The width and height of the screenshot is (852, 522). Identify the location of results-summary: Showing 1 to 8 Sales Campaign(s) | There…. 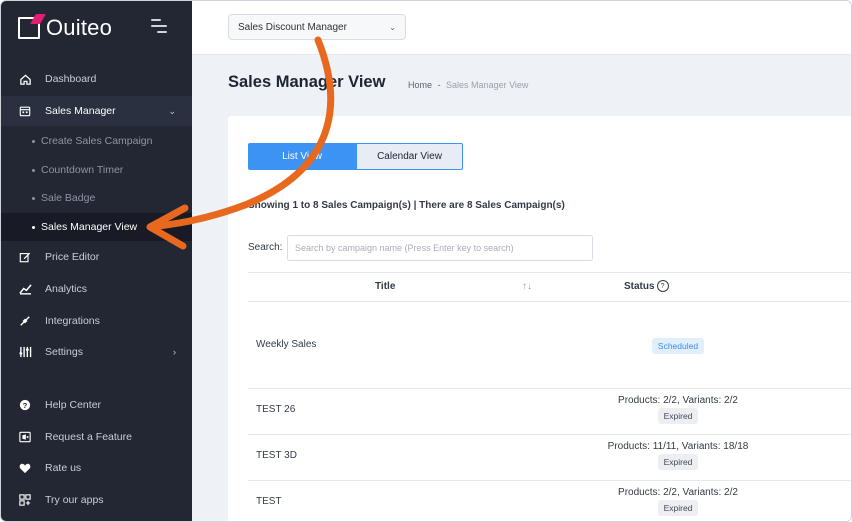
(406, 205).